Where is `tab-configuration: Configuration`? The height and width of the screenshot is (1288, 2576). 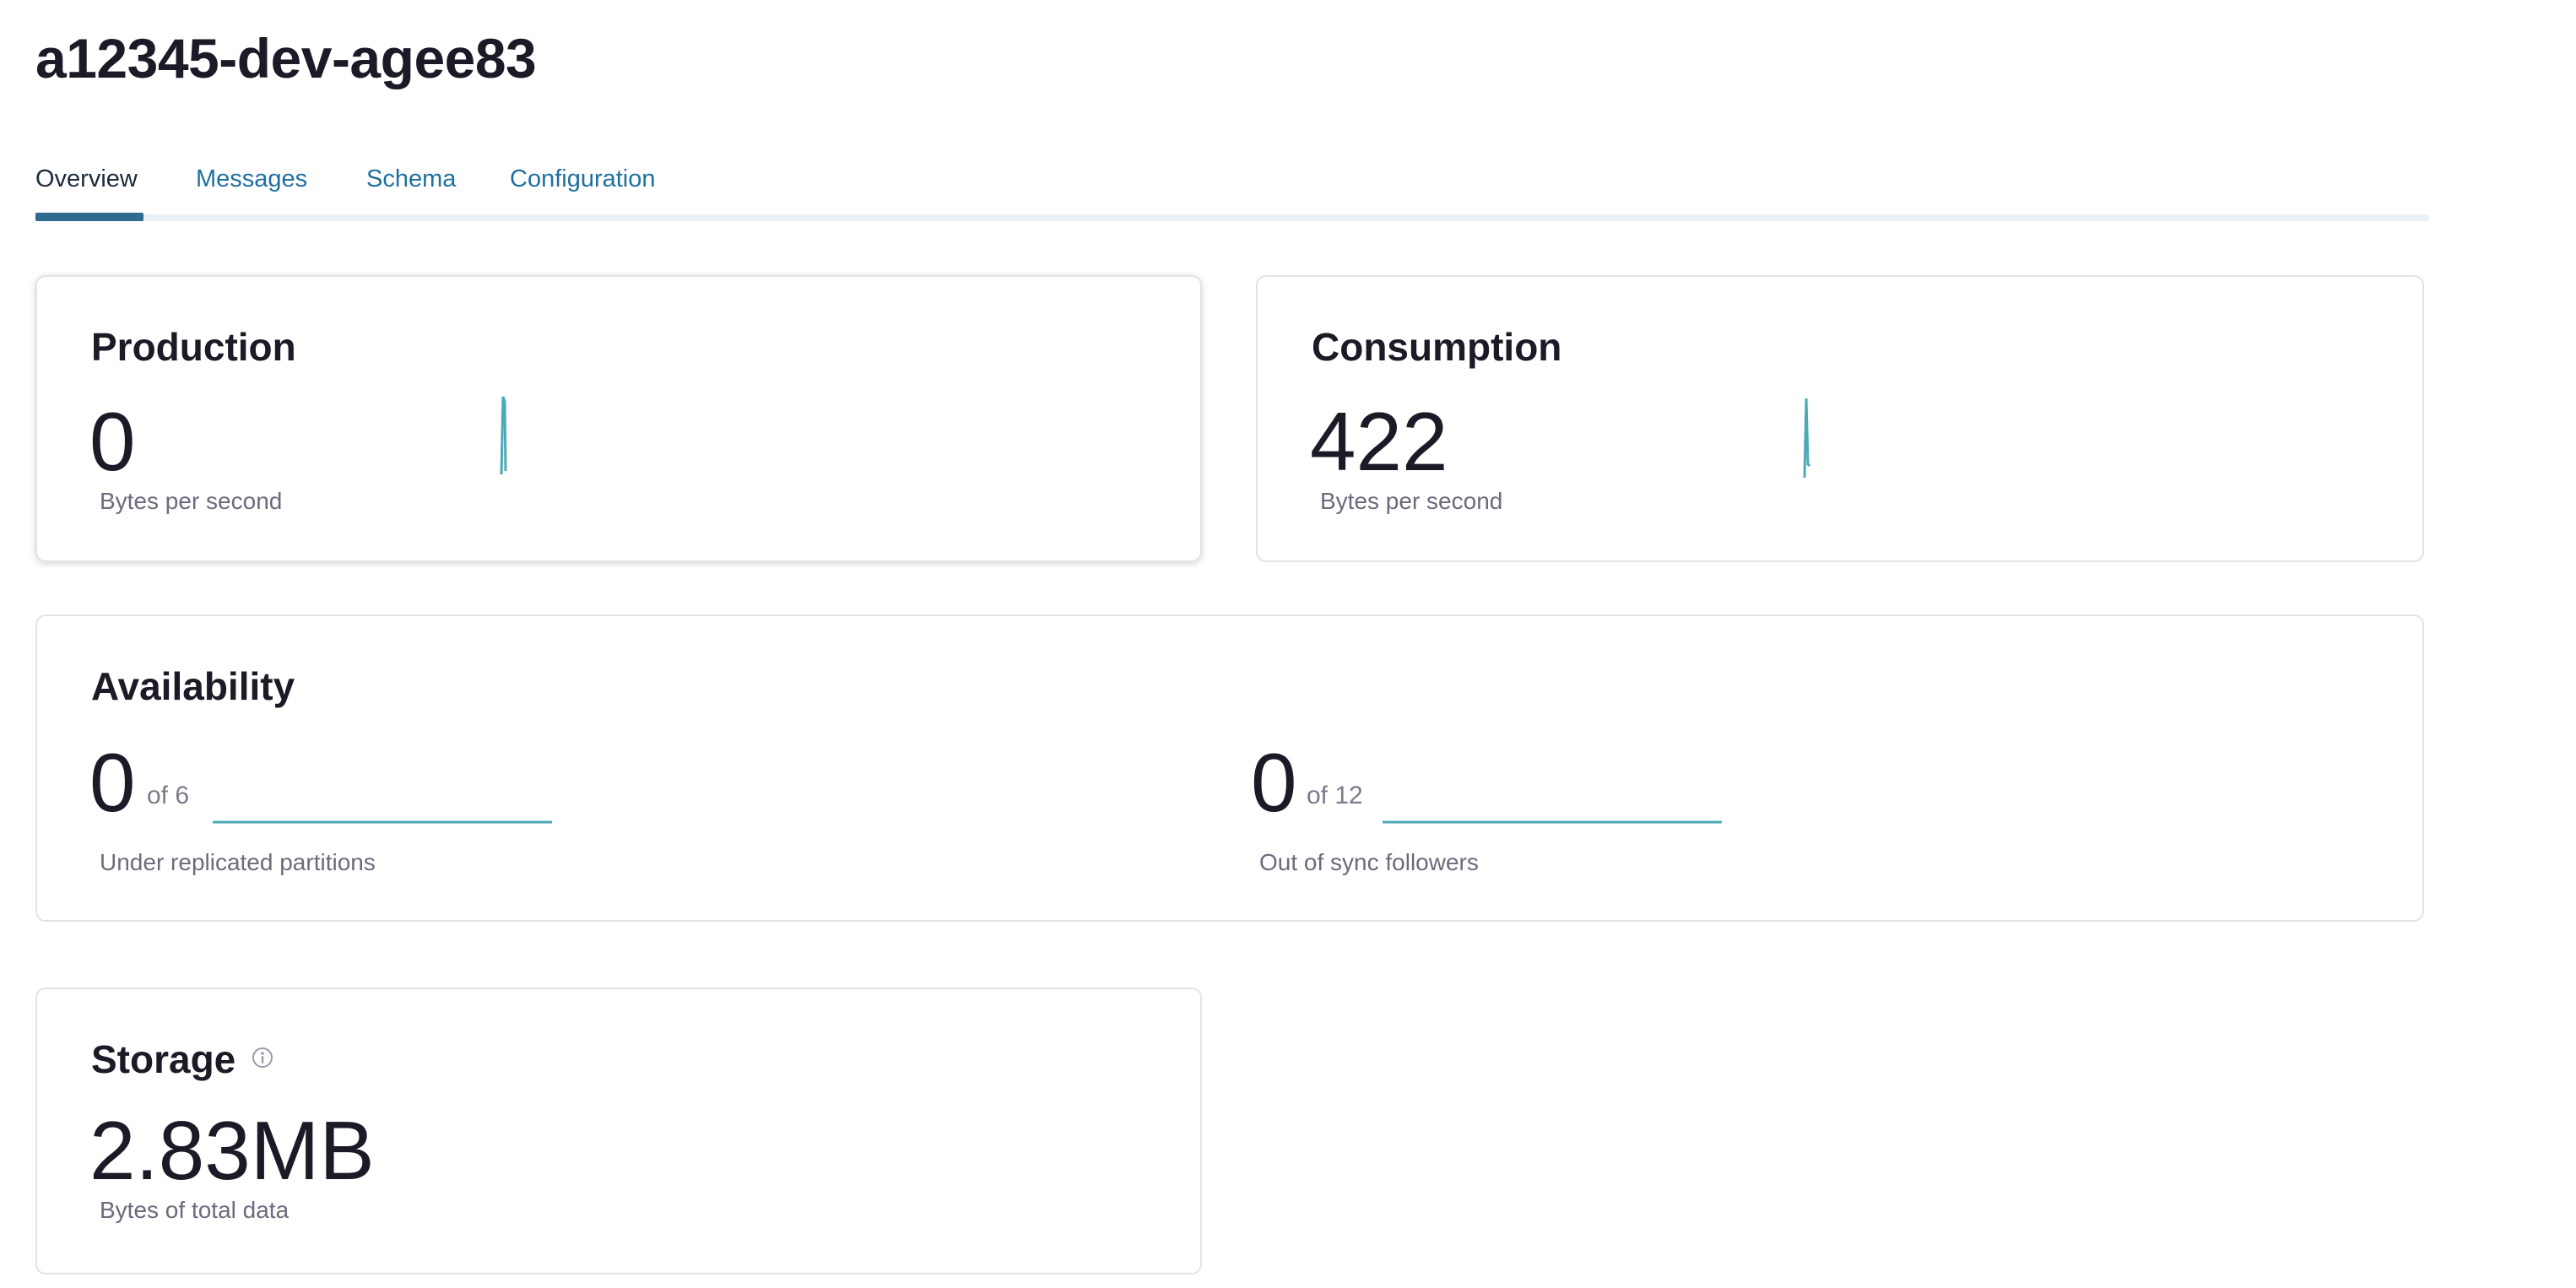 tab-configuration: Configuration is located at coordinates (583, 179).